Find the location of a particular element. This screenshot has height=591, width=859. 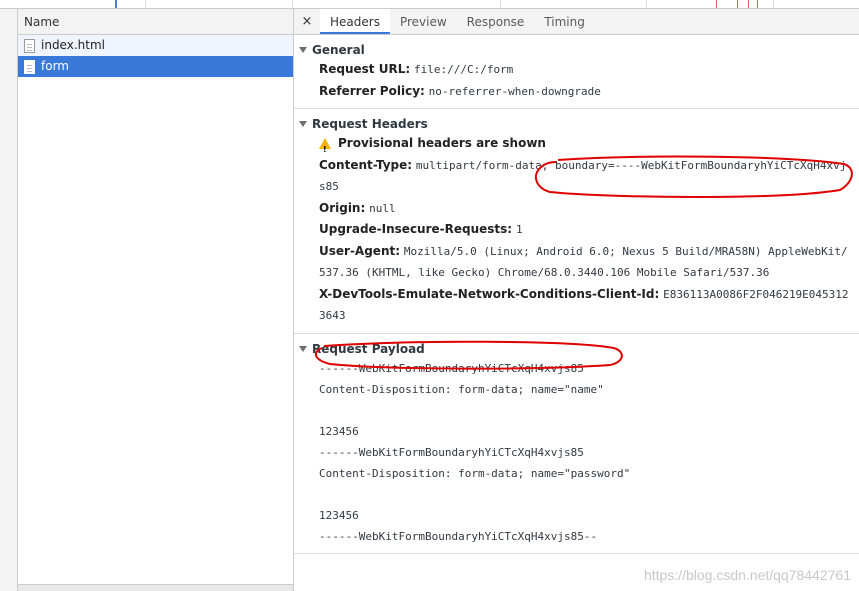

watermark: https://blog.csdn.net/qq78442761 is located at coordinates (747, 575).